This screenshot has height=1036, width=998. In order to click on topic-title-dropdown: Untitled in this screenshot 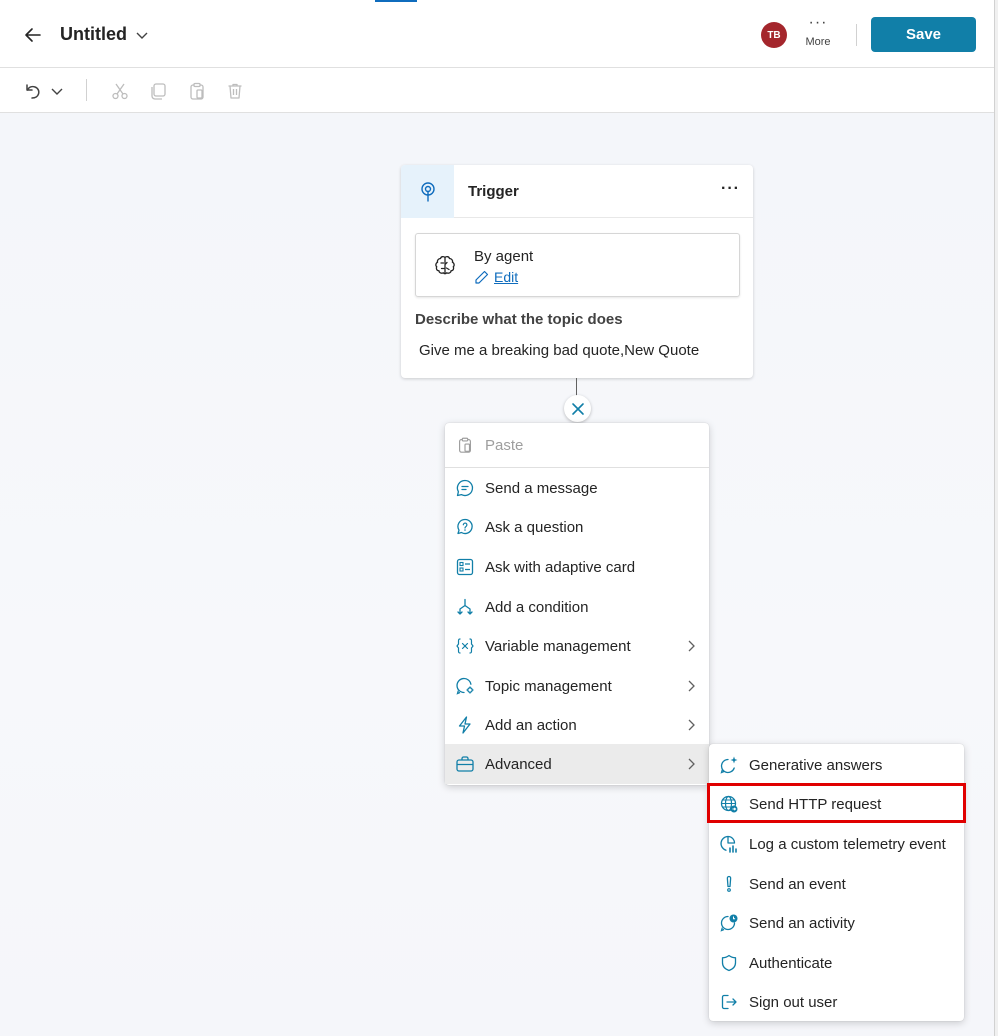, I will do `click(104, 34)`.